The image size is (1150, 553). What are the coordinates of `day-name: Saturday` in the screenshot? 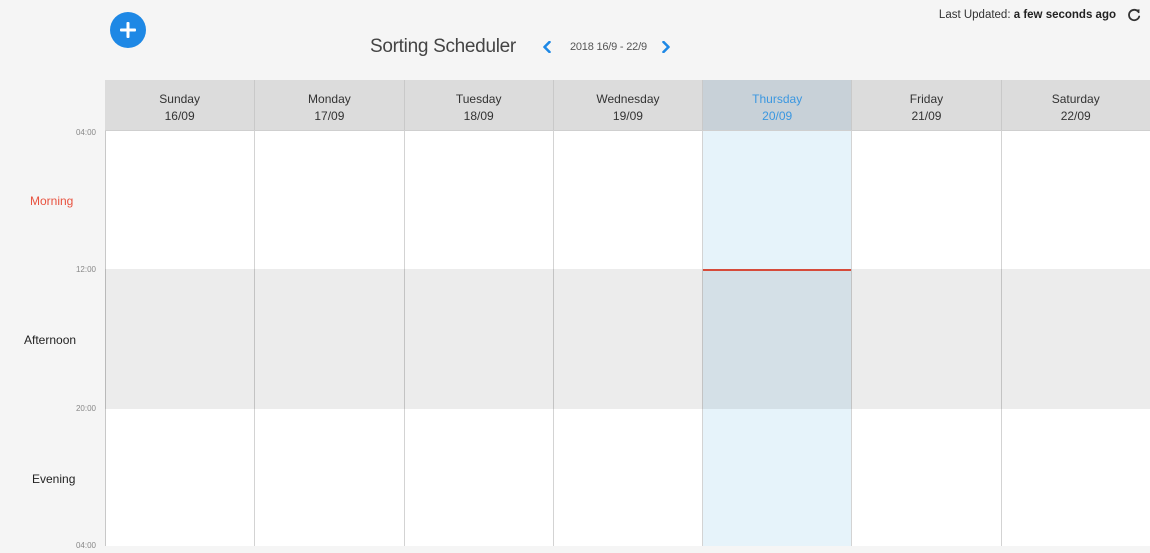 It's located at (1075, 99).